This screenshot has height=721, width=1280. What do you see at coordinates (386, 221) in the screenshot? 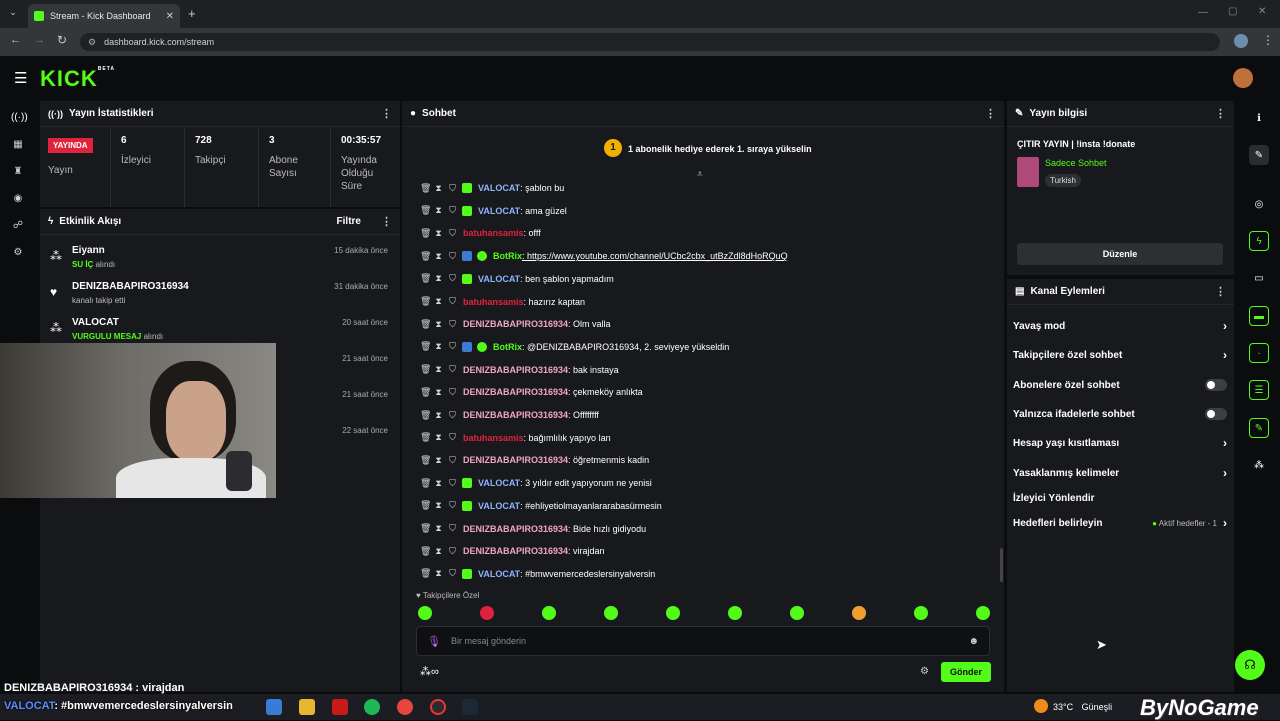
I see `activity-menu-icon: ⋮` at bounding box center [386, 221].